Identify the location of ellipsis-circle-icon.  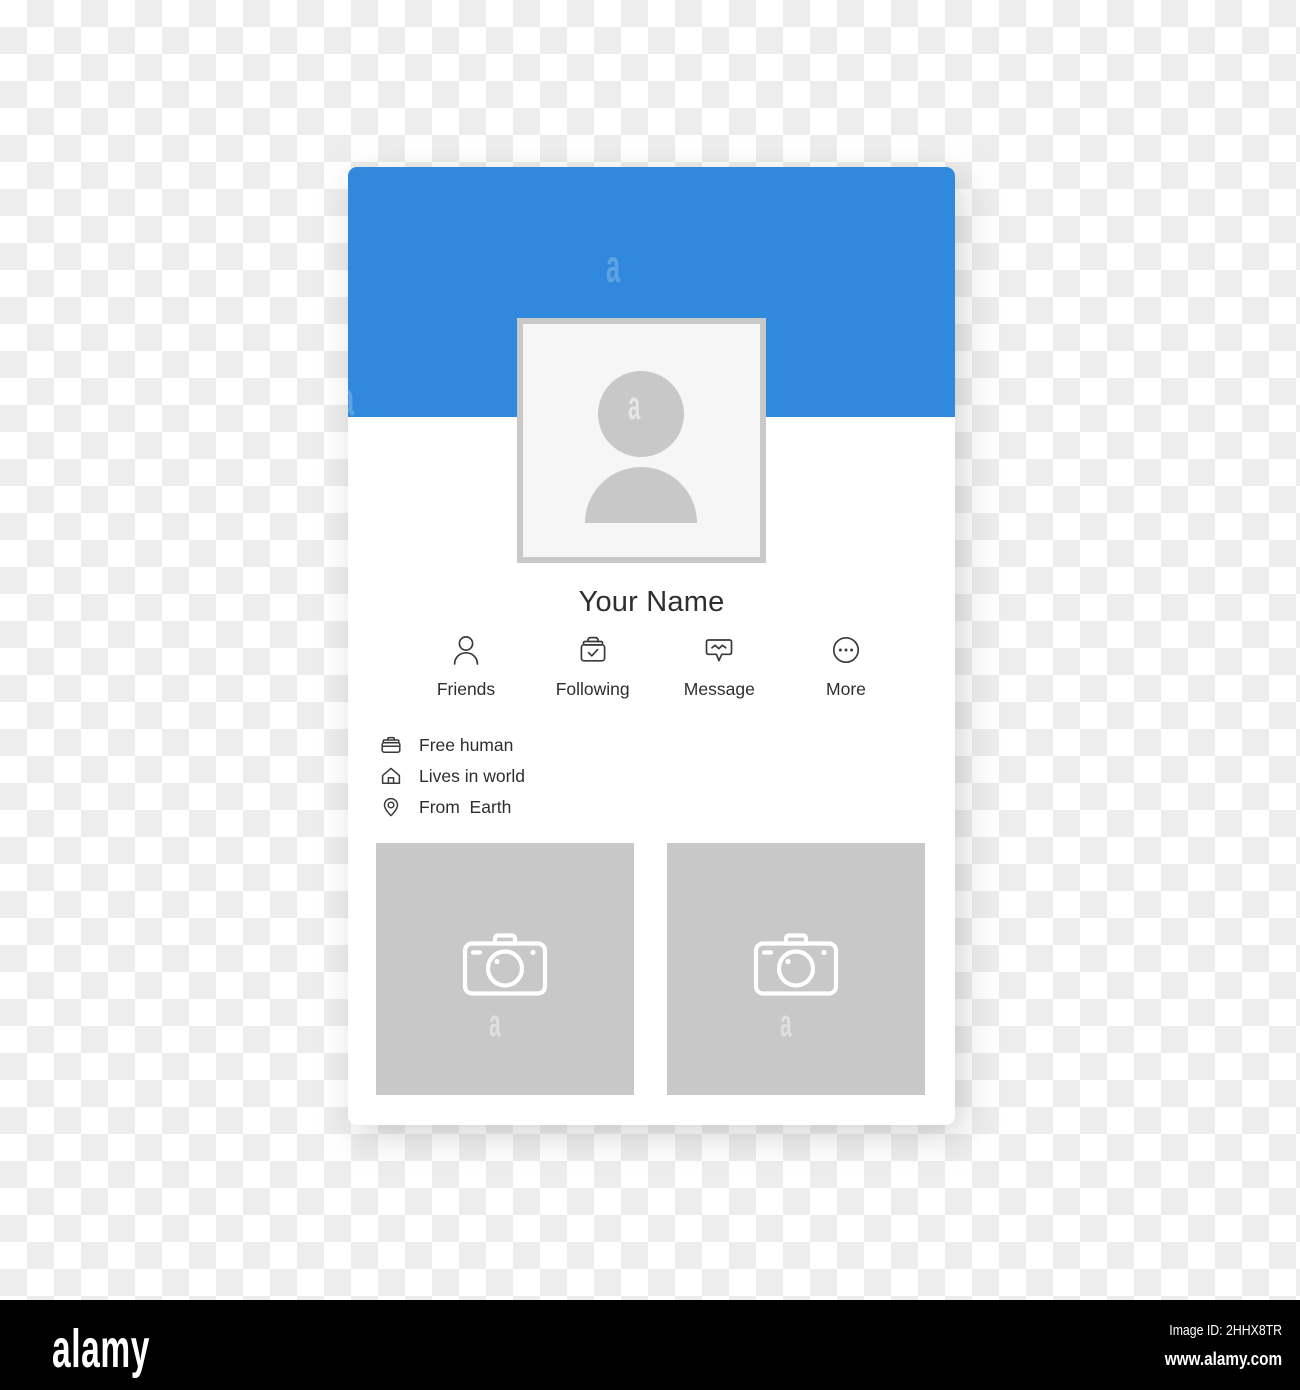
(846, 650).